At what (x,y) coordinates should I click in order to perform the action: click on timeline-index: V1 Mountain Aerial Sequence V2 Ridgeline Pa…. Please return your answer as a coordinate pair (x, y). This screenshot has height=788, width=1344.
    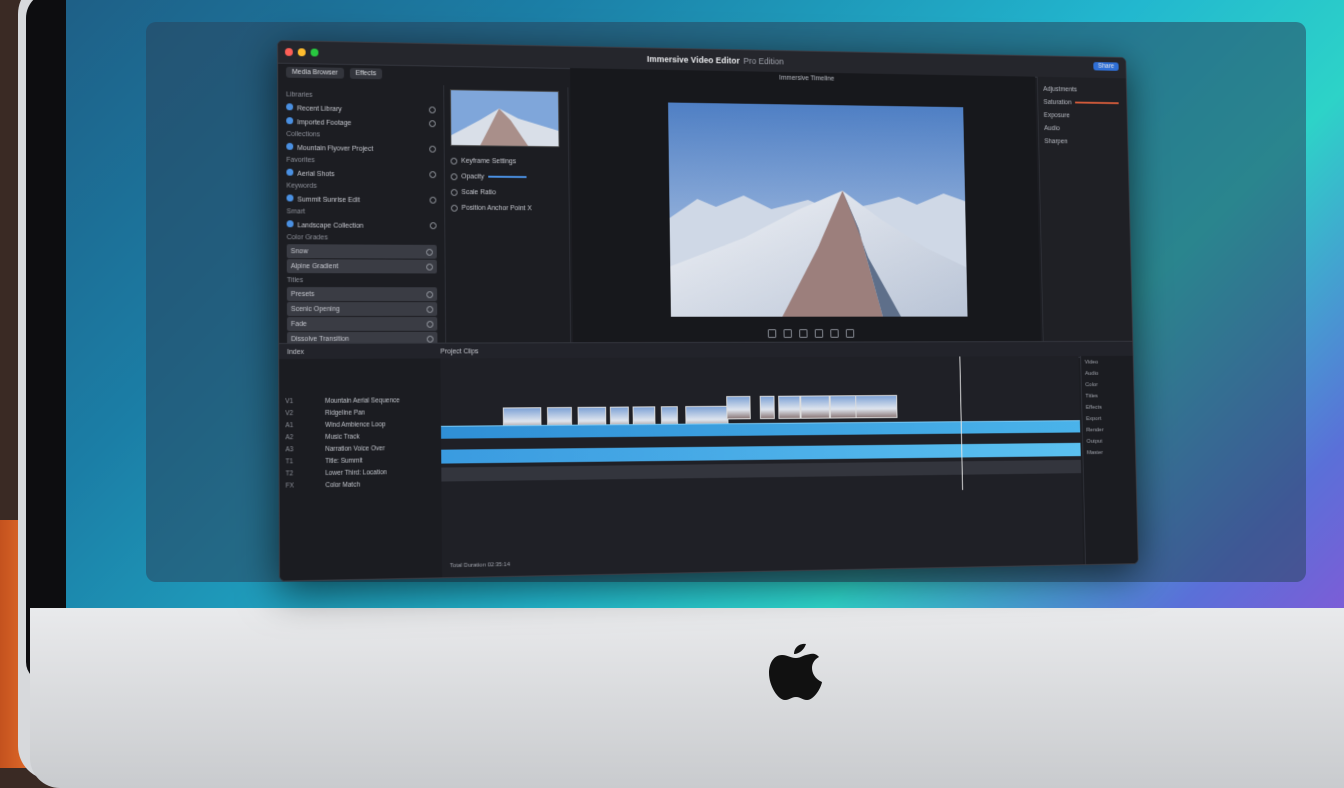
    Looking at the image, I should click on (361, 469).